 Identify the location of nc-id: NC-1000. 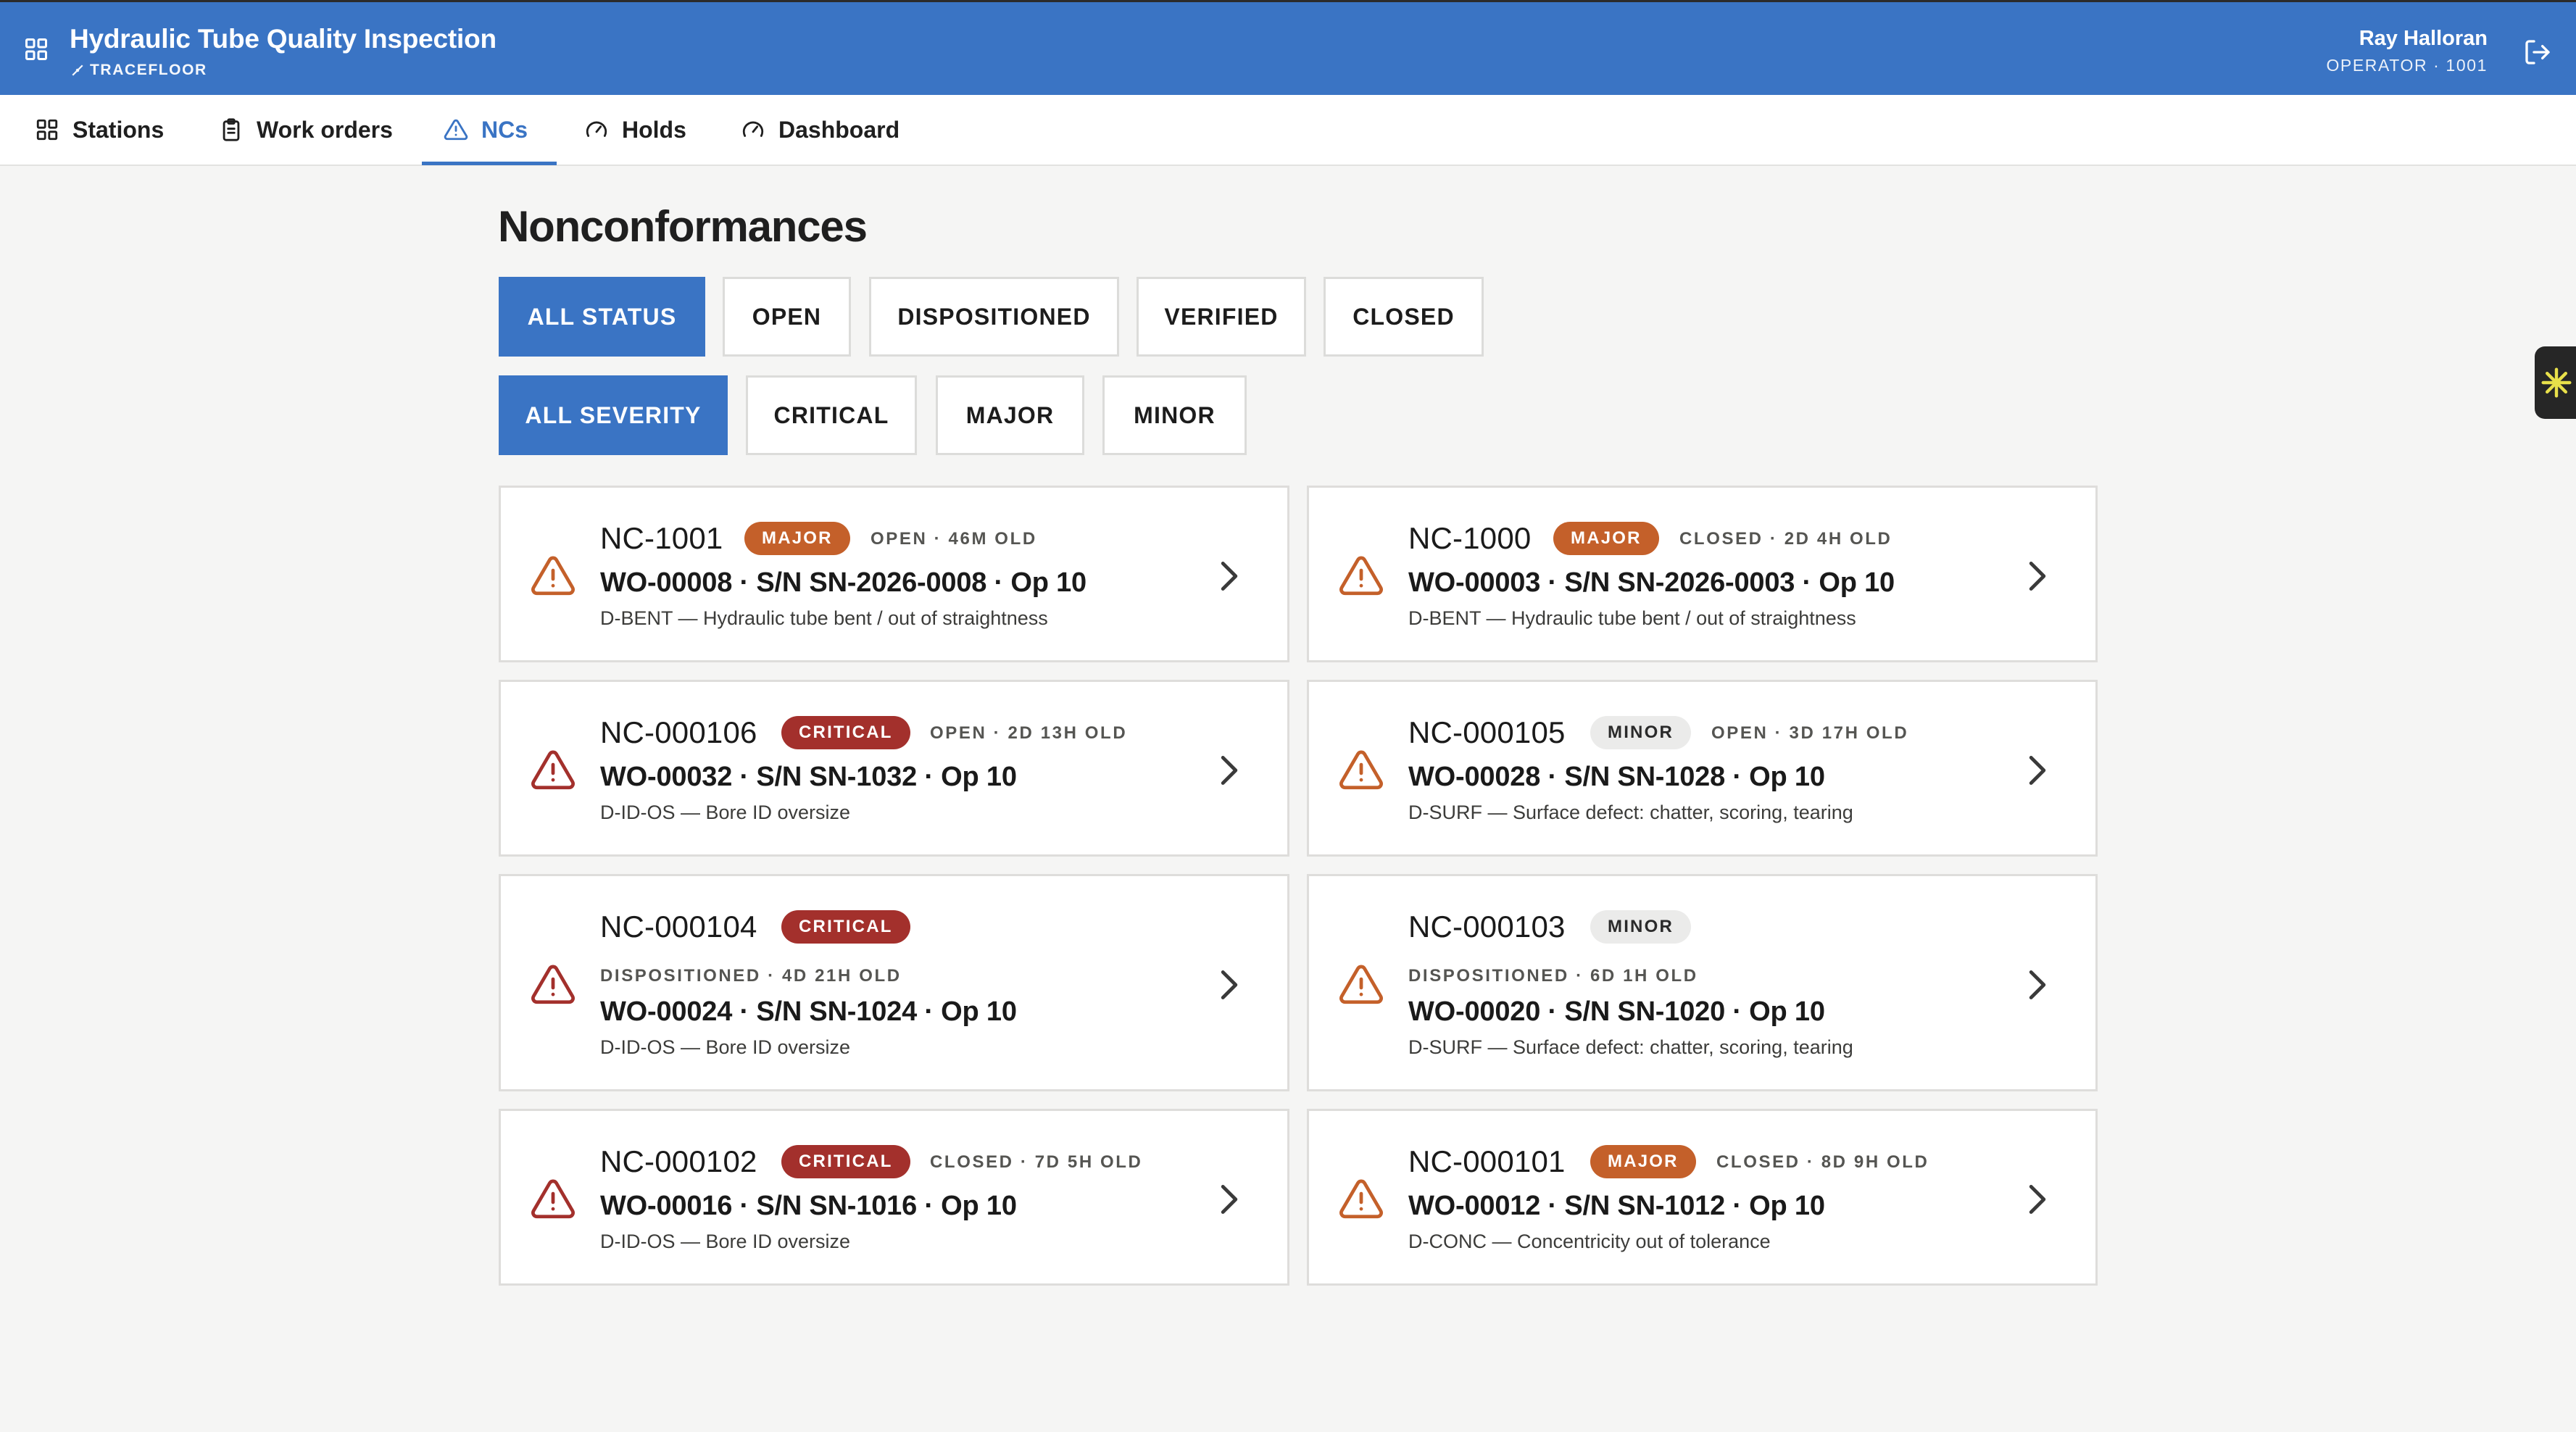
(1470, 538).